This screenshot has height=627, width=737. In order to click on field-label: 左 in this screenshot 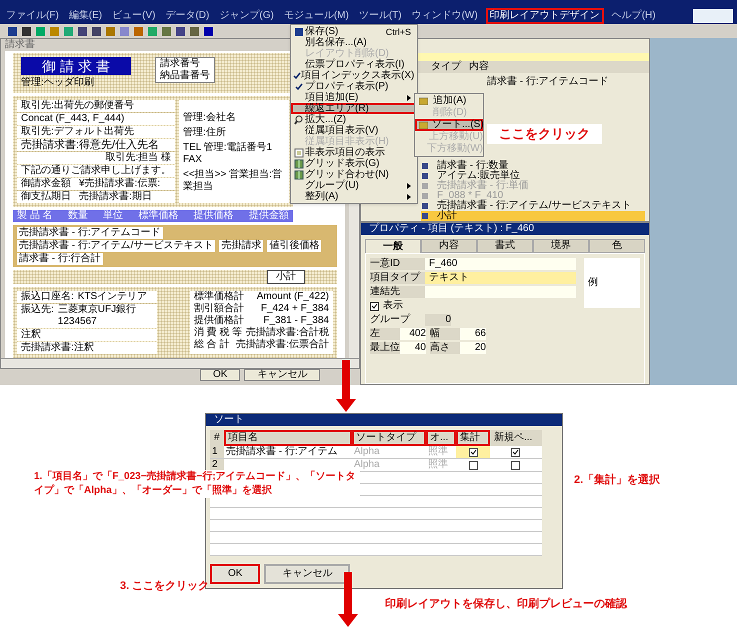, I will do `click(385, 334)`.